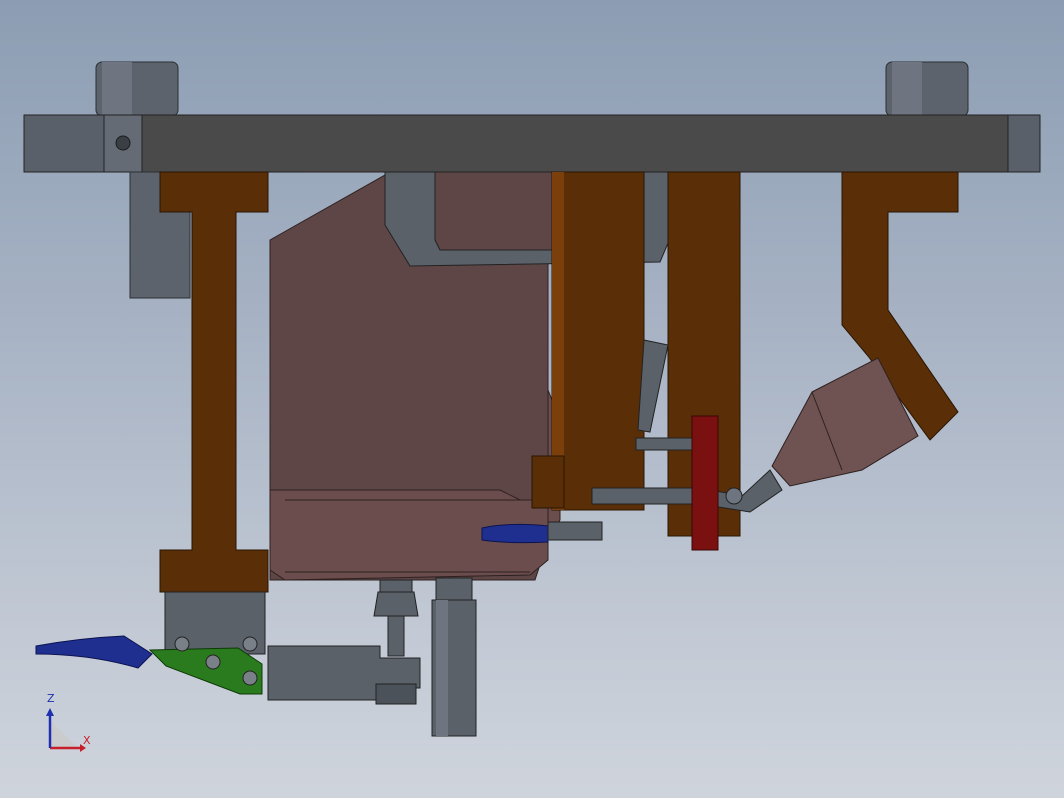  What do you see at coordinates (228, 648) in the screenshot?
I see `main-toggle-clamp` at bounding box center [228, 648].